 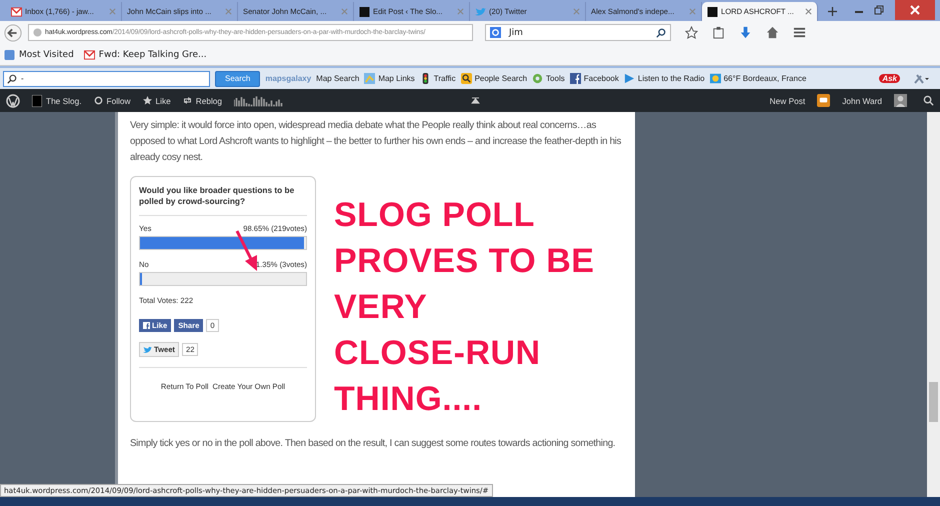 What do you see at coordinates (381, 307) in the screenshot?
I see `headline-text: VERY` at bounding box center [381, 307].